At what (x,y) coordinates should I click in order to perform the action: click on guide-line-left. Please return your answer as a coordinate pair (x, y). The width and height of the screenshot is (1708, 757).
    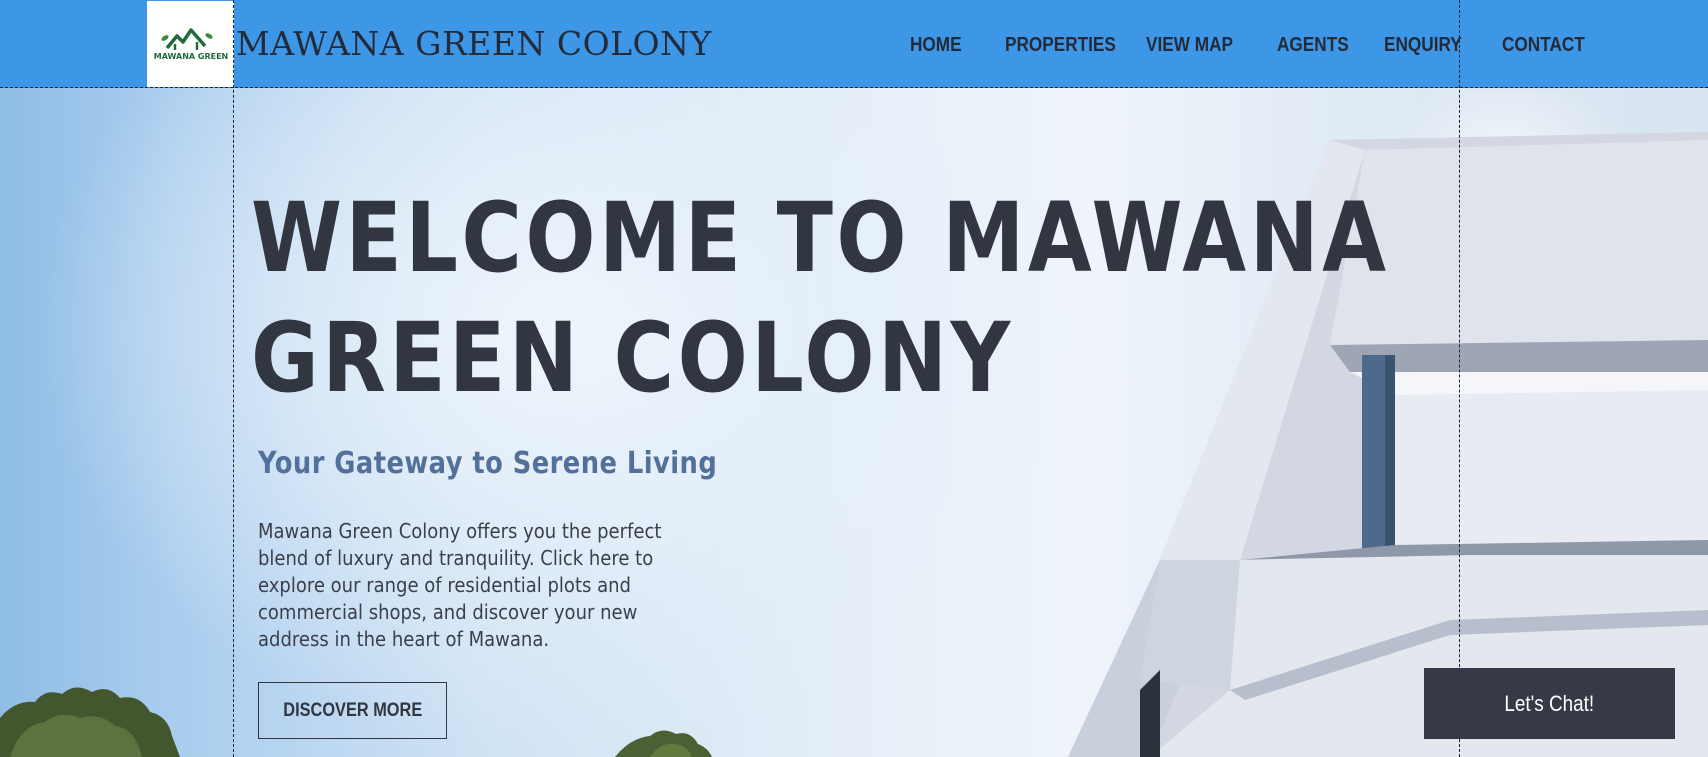
    Looking at the image, I should click on (233, 378).